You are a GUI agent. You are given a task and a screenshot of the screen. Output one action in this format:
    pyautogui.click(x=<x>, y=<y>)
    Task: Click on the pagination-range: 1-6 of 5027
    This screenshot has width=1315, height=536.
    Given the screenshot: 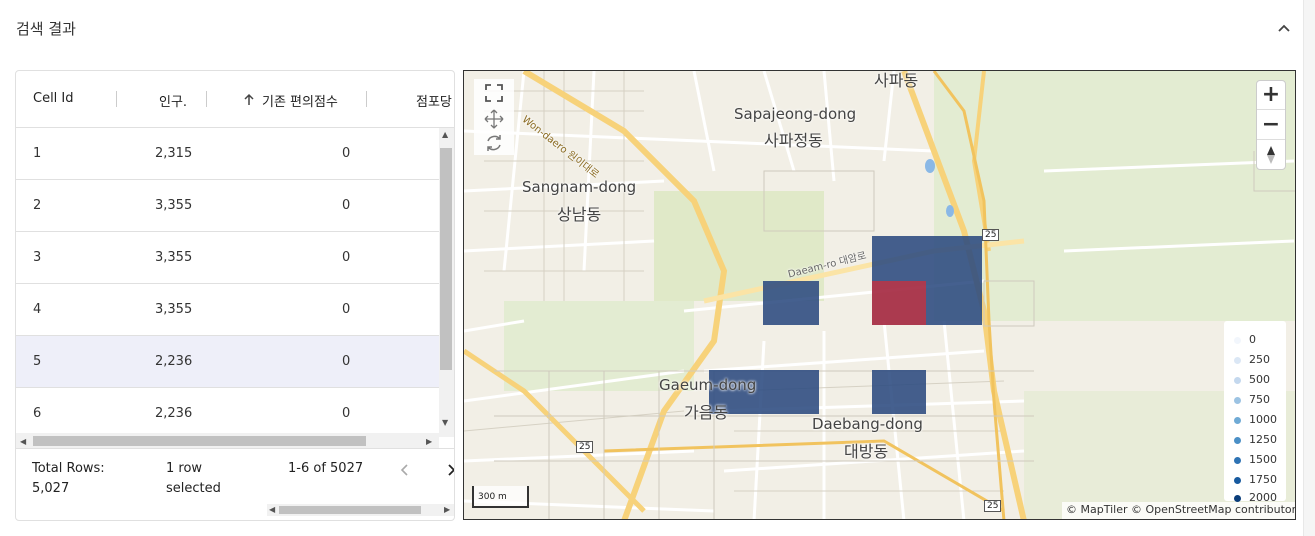 What is the action you would take?
    pyautogui.click(x=326, y=468)
    